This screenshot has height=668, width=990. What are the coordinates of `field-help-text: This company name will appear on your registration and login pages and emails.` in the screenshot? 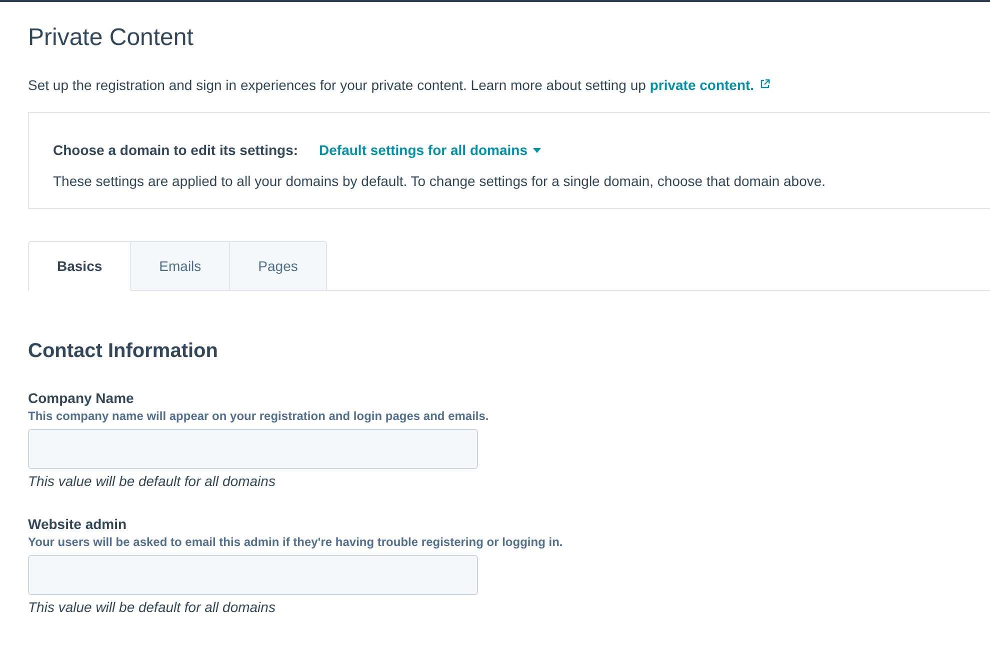 It's located at (258, 416).